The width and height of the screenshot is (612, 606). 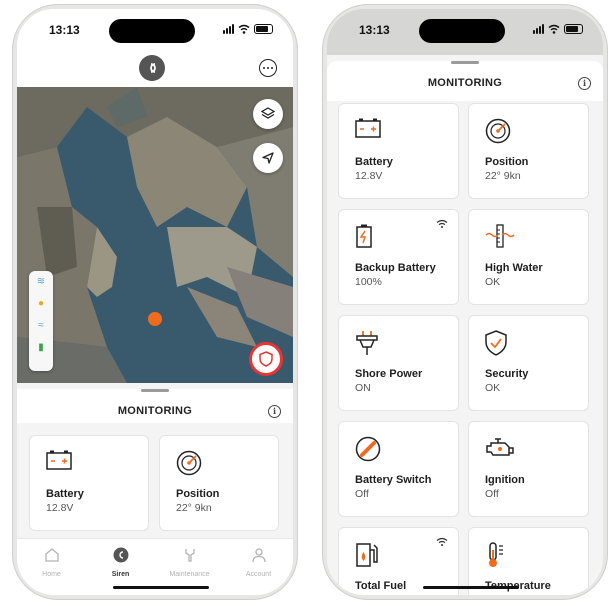 I want to click on card-backup-battery: Backup Battery 100%, so click(x=398, y=257).